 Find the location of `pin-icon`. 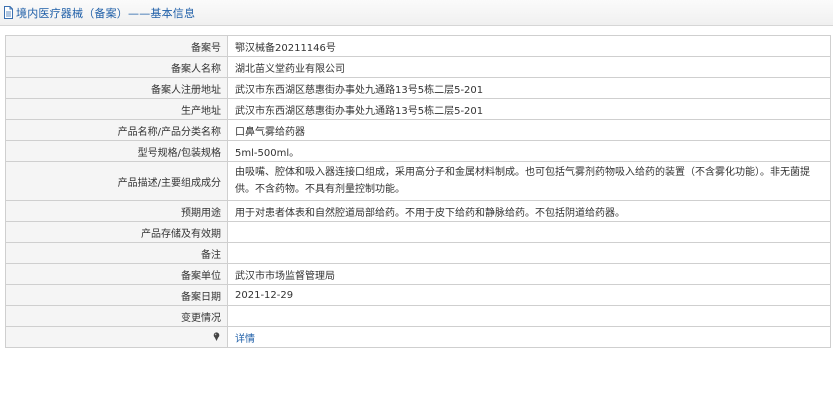

pin-icon is located at coordinates (216, 336).